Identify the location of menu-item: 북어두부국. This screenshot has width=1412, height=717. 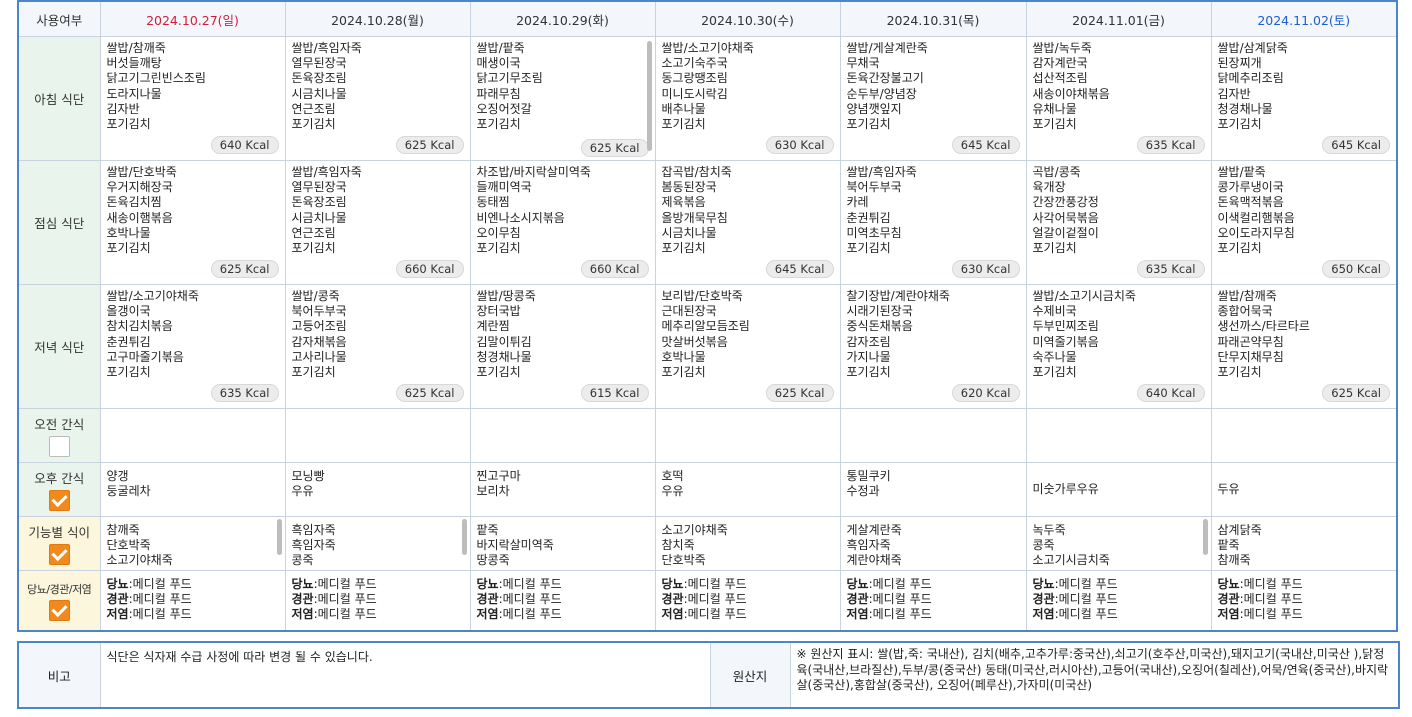
(874, 187).